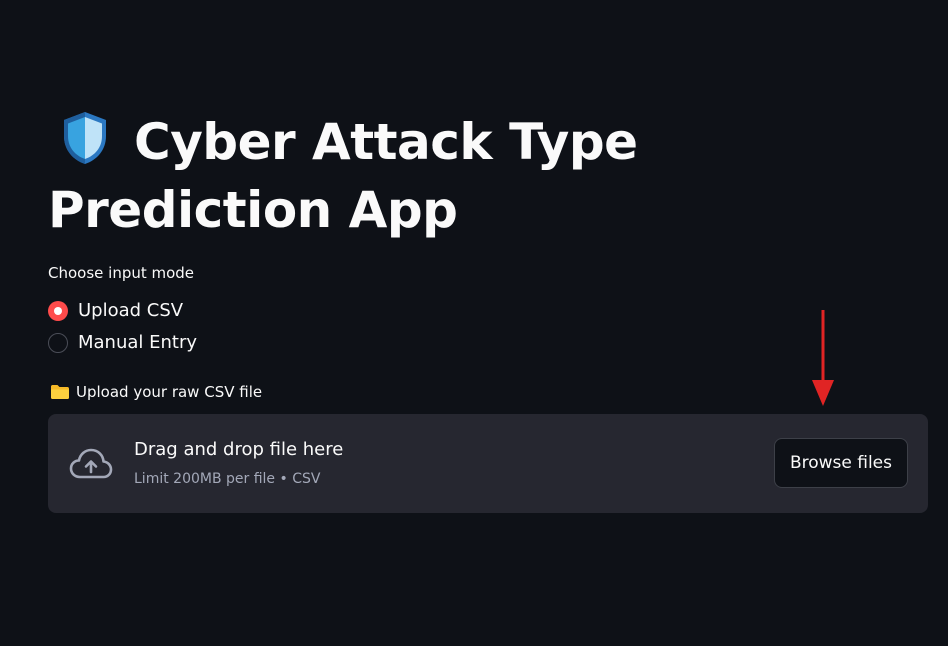  Describe the element at coordinates (840, 463) in the screenshot. I see `browse-files-button: Browse files` at that location.